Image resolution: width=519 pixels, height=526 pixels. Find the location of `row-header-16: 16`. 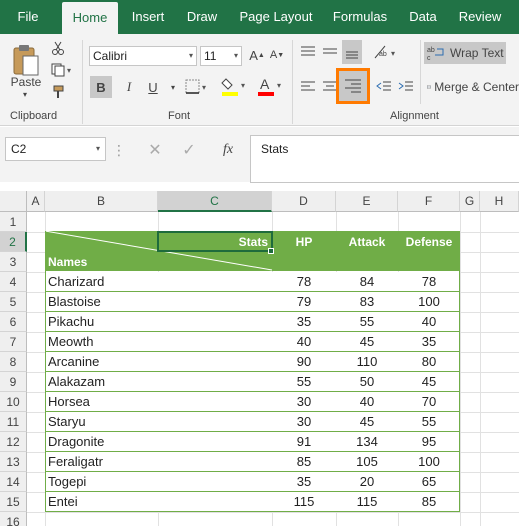

row-header-16: 16 is located at coordinates (13, 519).